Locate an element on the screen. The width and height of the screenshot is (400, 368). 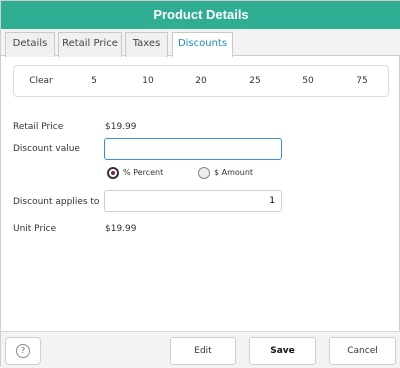
tab-discounts: Discounts is located at coordinates (202, 44).